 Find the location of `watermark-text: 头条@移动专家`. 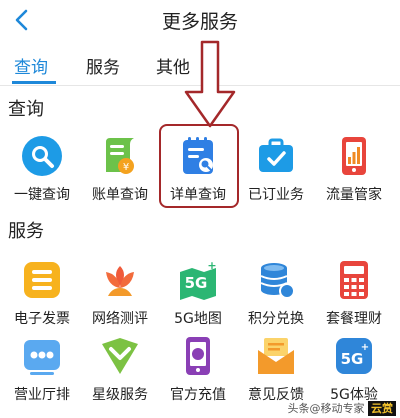

watermark-text: 头条@移动专家 is located at coordinates (326, 408).